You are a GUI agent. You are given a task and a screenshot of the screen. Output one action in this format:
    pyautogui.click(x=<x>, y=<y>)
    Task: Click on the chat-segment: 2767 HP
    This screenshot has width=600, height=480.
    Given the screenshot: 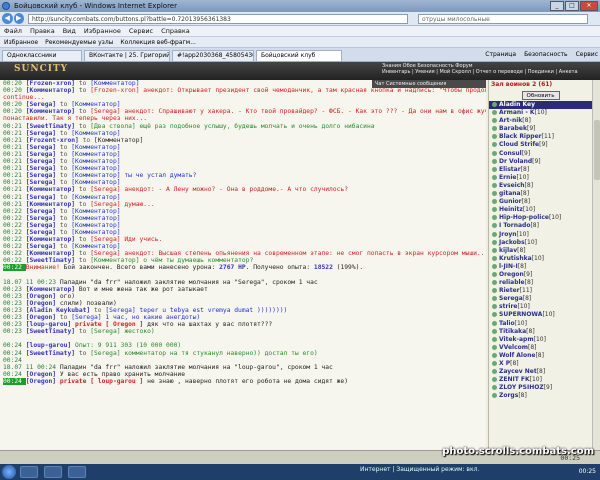 What is the action you would take?
    pyautogui.click(x=232, y=267)
    